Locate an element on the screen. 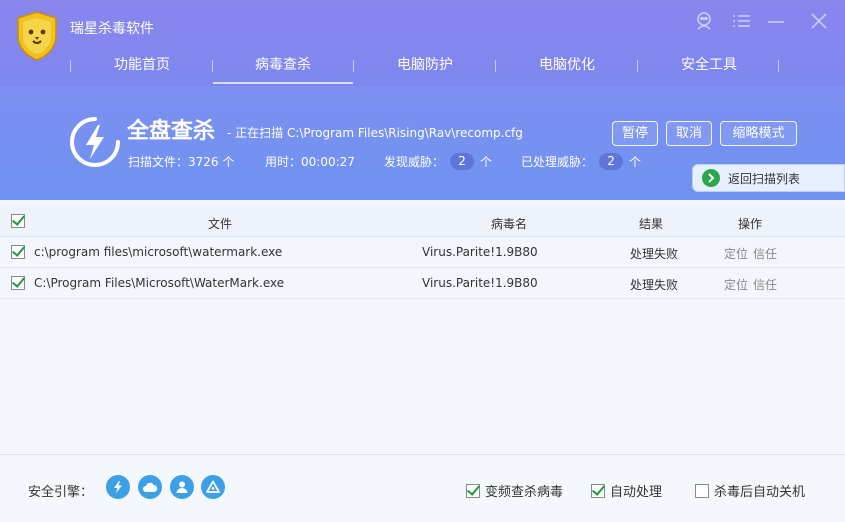 This screenshot has height=522, width=845. table-header: 文件 病毒名 结果 操作 is located at coordinates (422, 222).